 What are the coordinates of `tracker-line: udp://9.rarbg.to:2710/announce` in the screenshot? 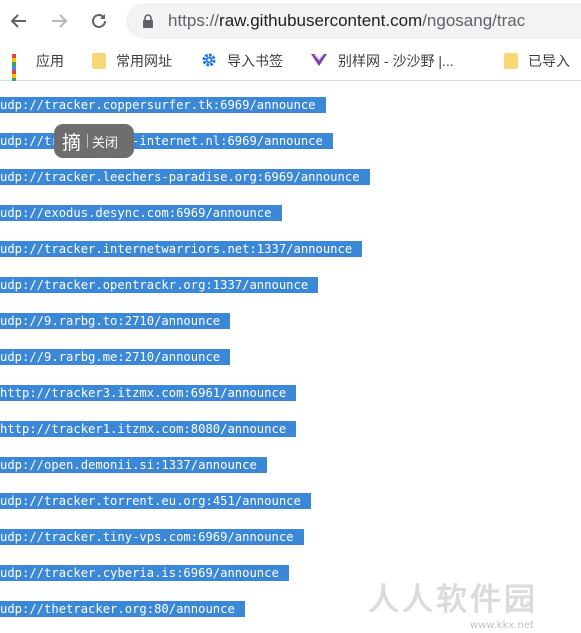 It's located at (115, 321).